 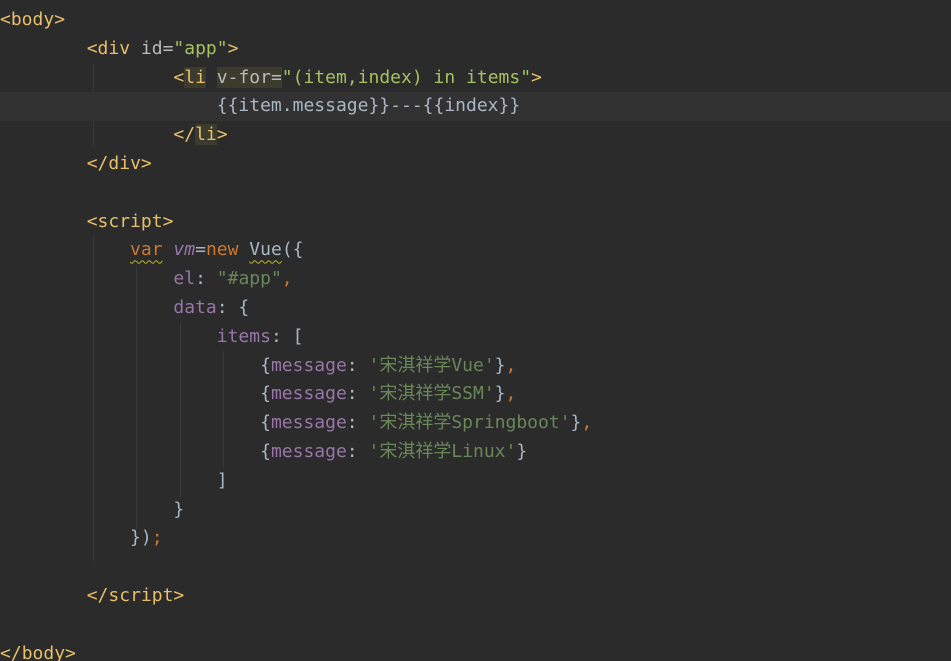 What do you see at coordinates (184, 250) in the screenshot?
I see `code-token: vm` at bounding box center [184, 250].